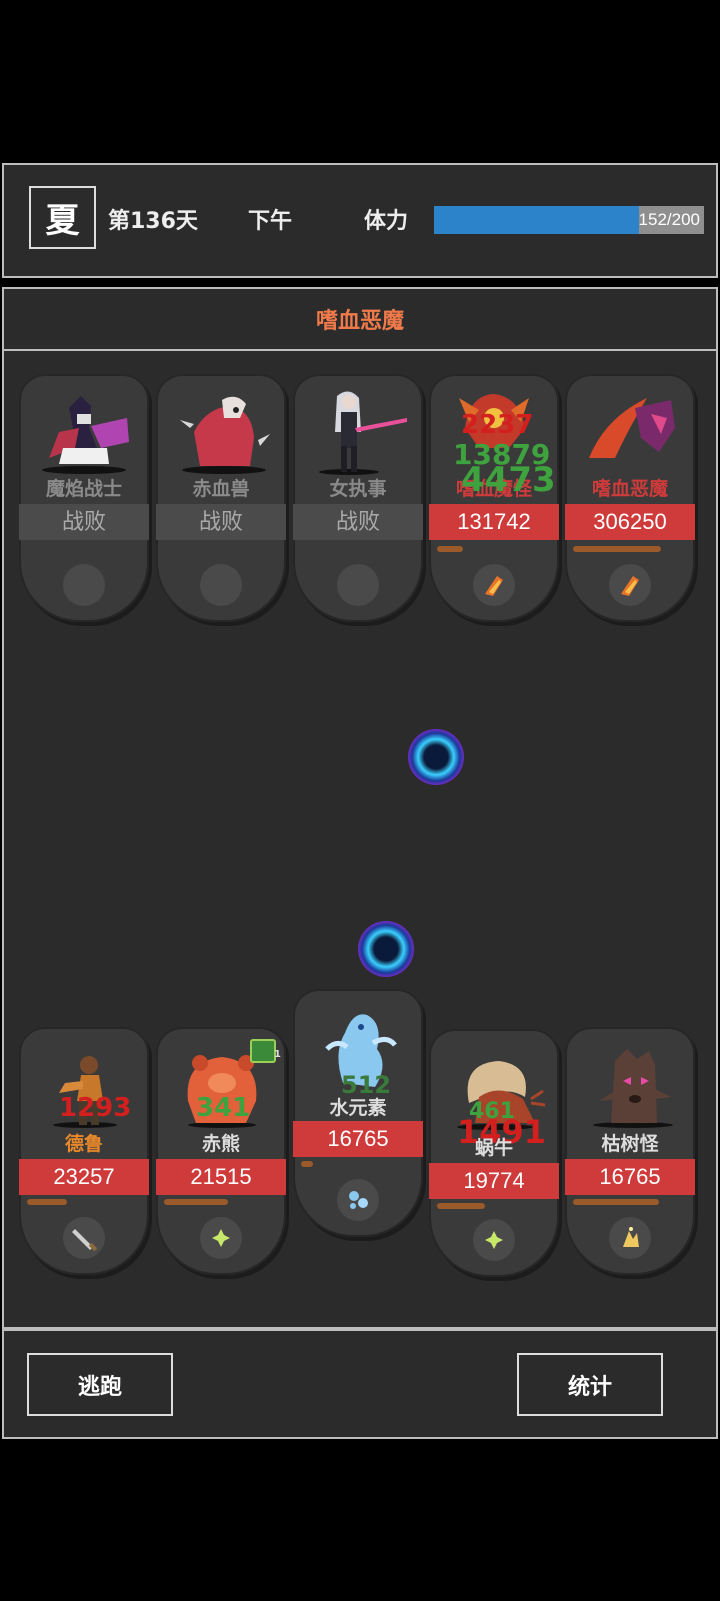 This screenshot has height=1601, width=720. I want to click on butler-girl-sprite, so click(363, 433).